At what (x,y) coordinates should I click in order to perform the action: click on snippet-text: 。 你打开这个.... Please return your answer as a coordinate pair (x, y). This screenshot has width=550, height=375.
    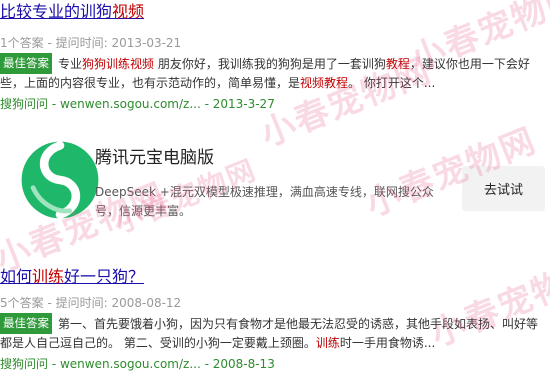
    Looking at the image, I should click on (392, 83).